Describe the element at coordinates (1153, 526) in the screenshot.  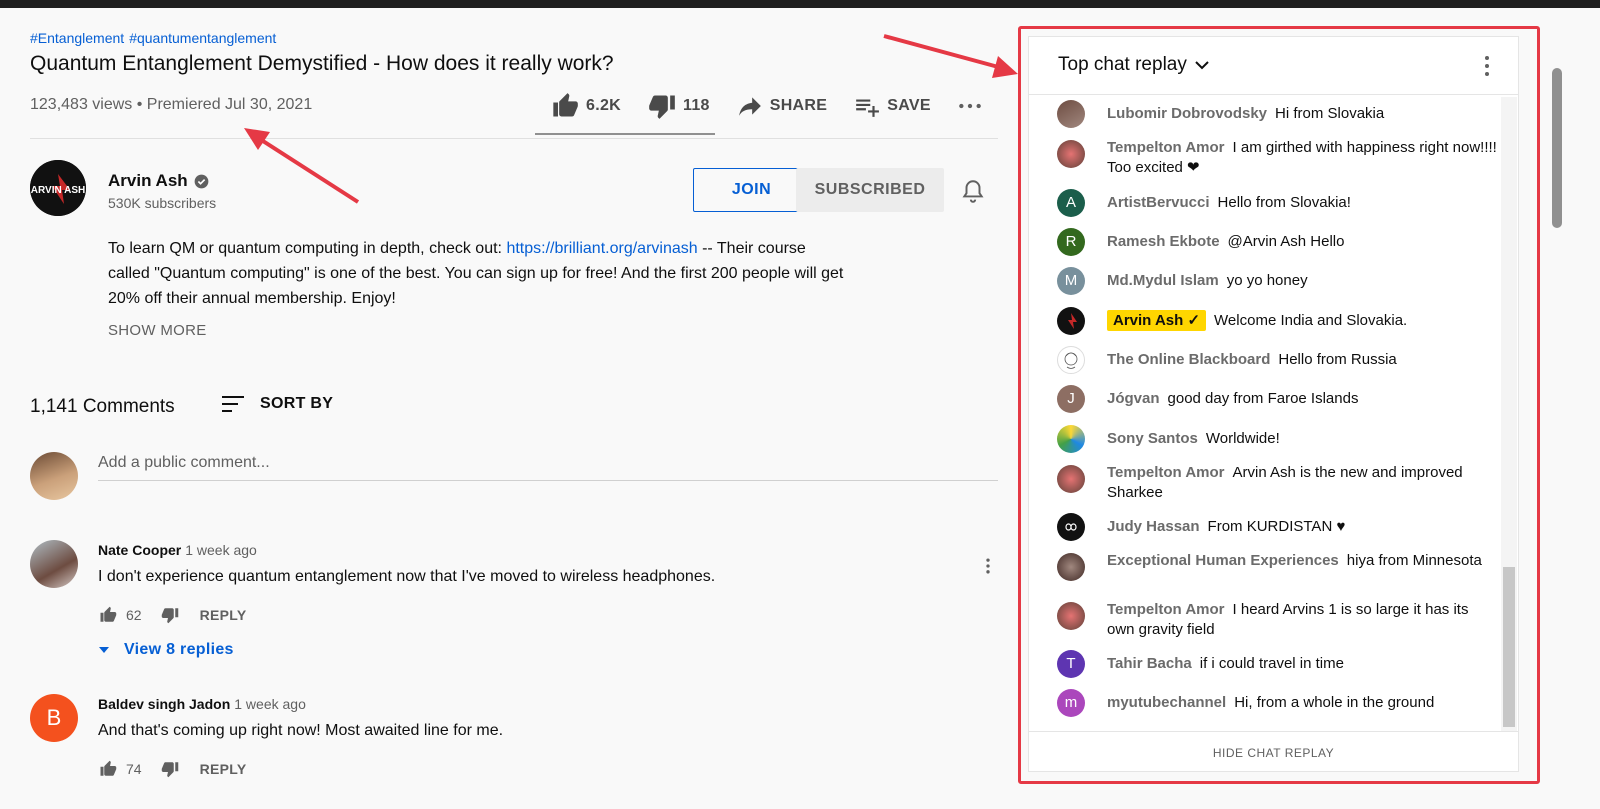
I see `chat-author: Judy Hassan` at that location.